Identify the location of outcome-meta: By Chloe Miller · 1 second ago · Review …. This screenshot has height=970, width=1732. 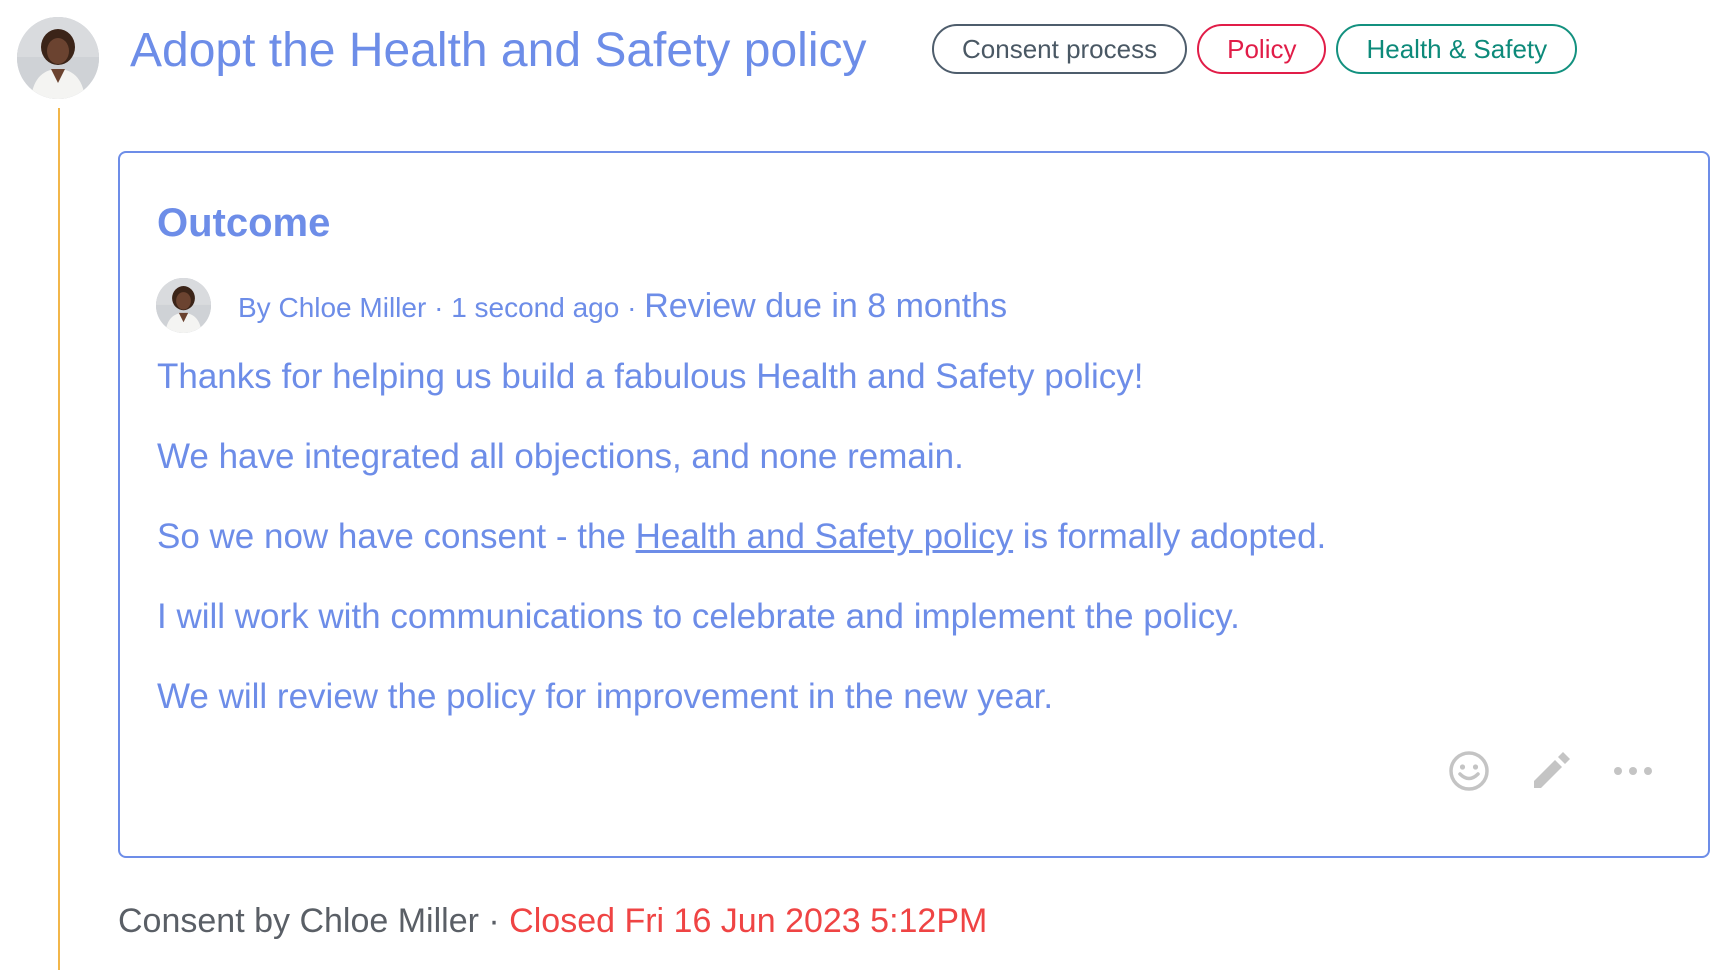
(622, 309).